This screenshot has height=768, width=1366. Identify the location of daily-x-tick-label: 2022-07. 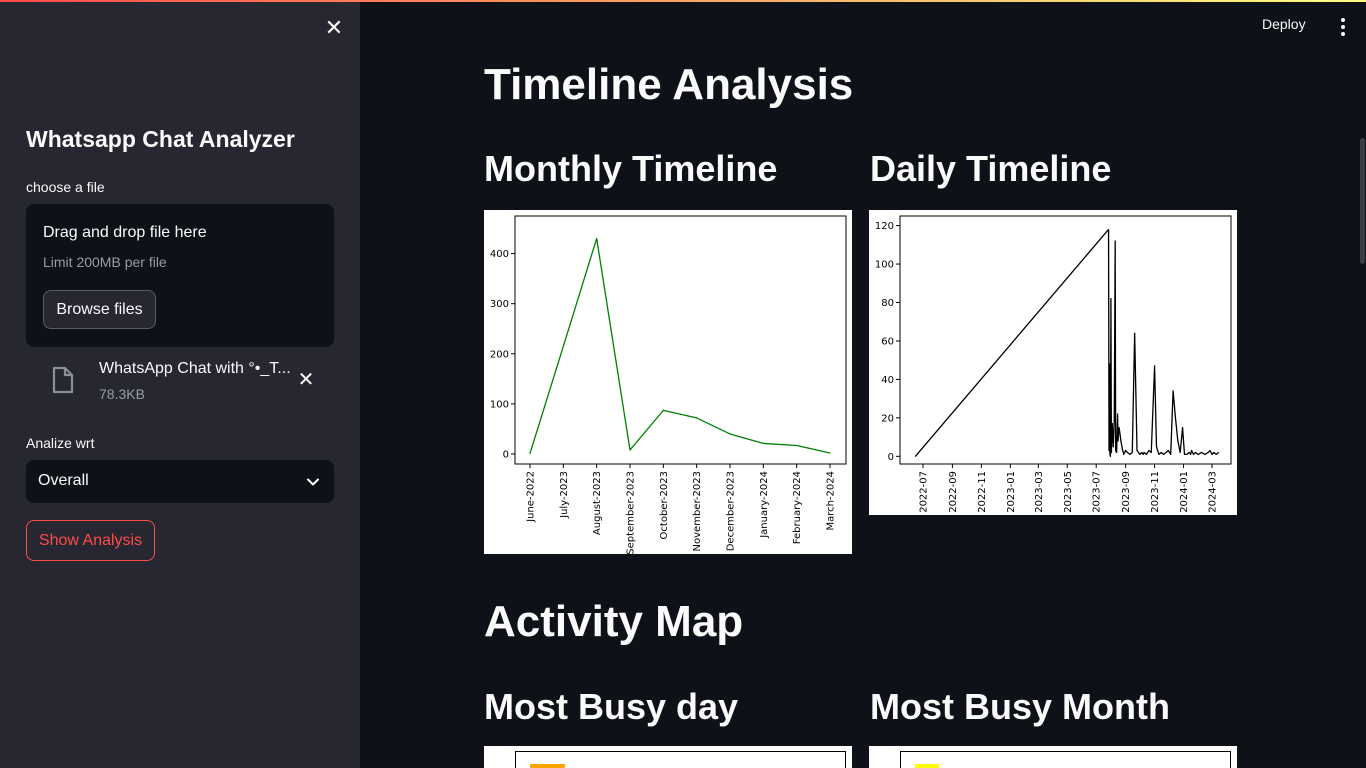
(924, 492).